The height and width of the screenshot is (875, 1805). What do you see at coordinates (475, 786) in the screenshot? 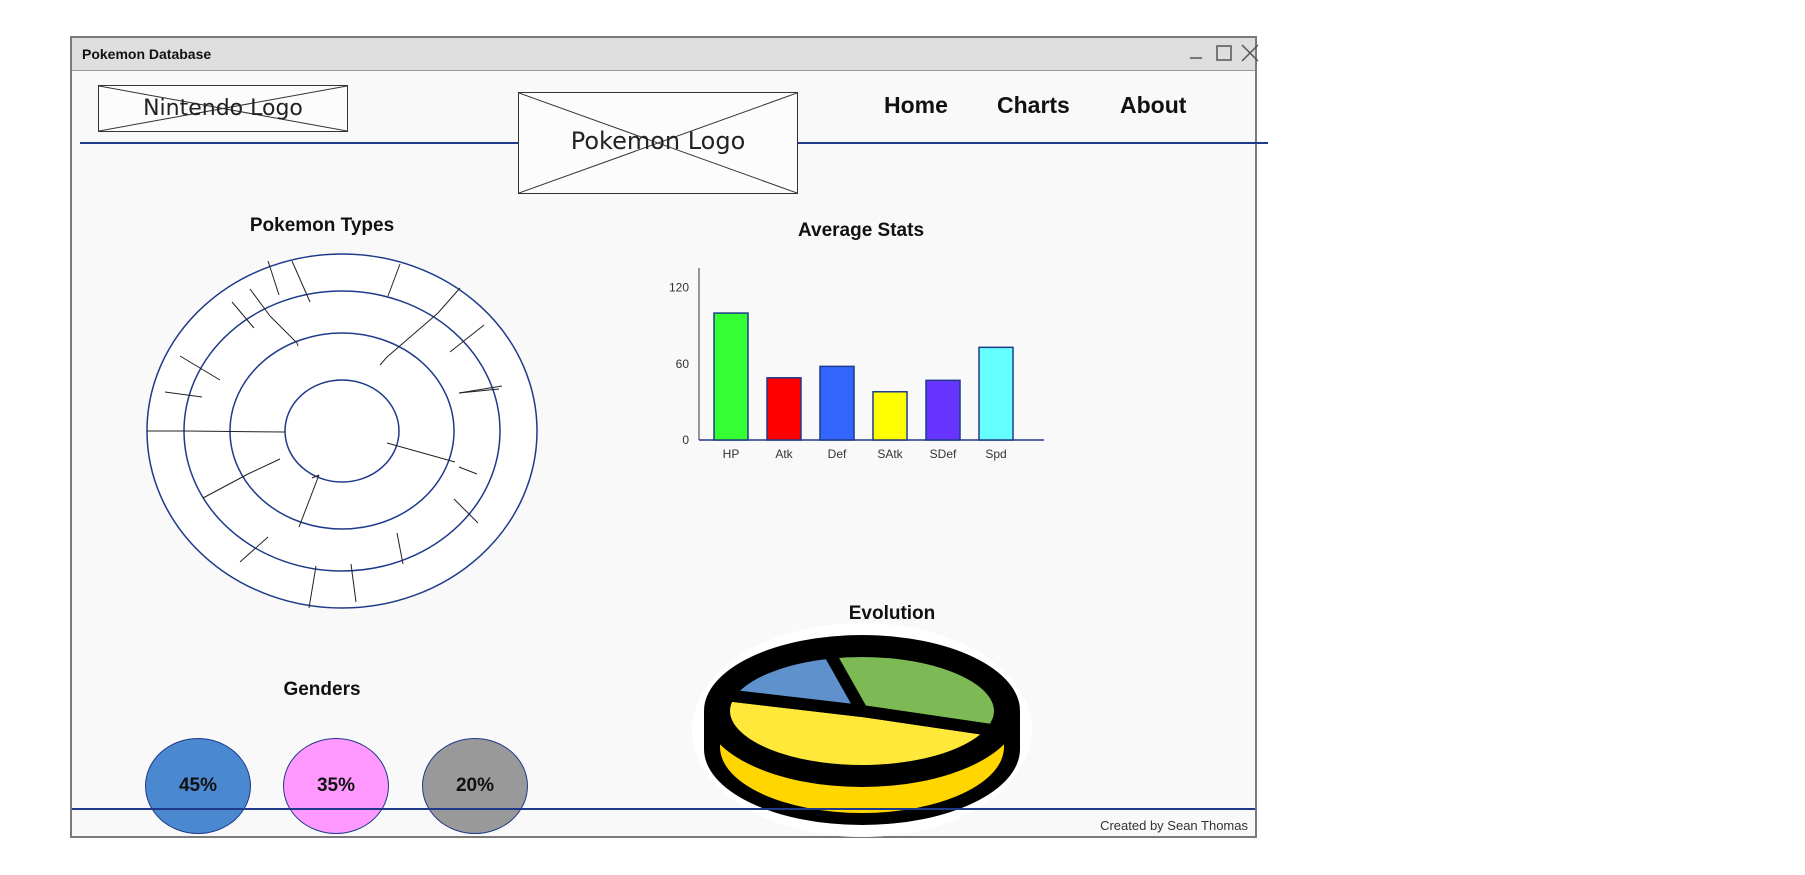
I see `gender-circle-unknown: 20%` at bounding box center [475, 786].